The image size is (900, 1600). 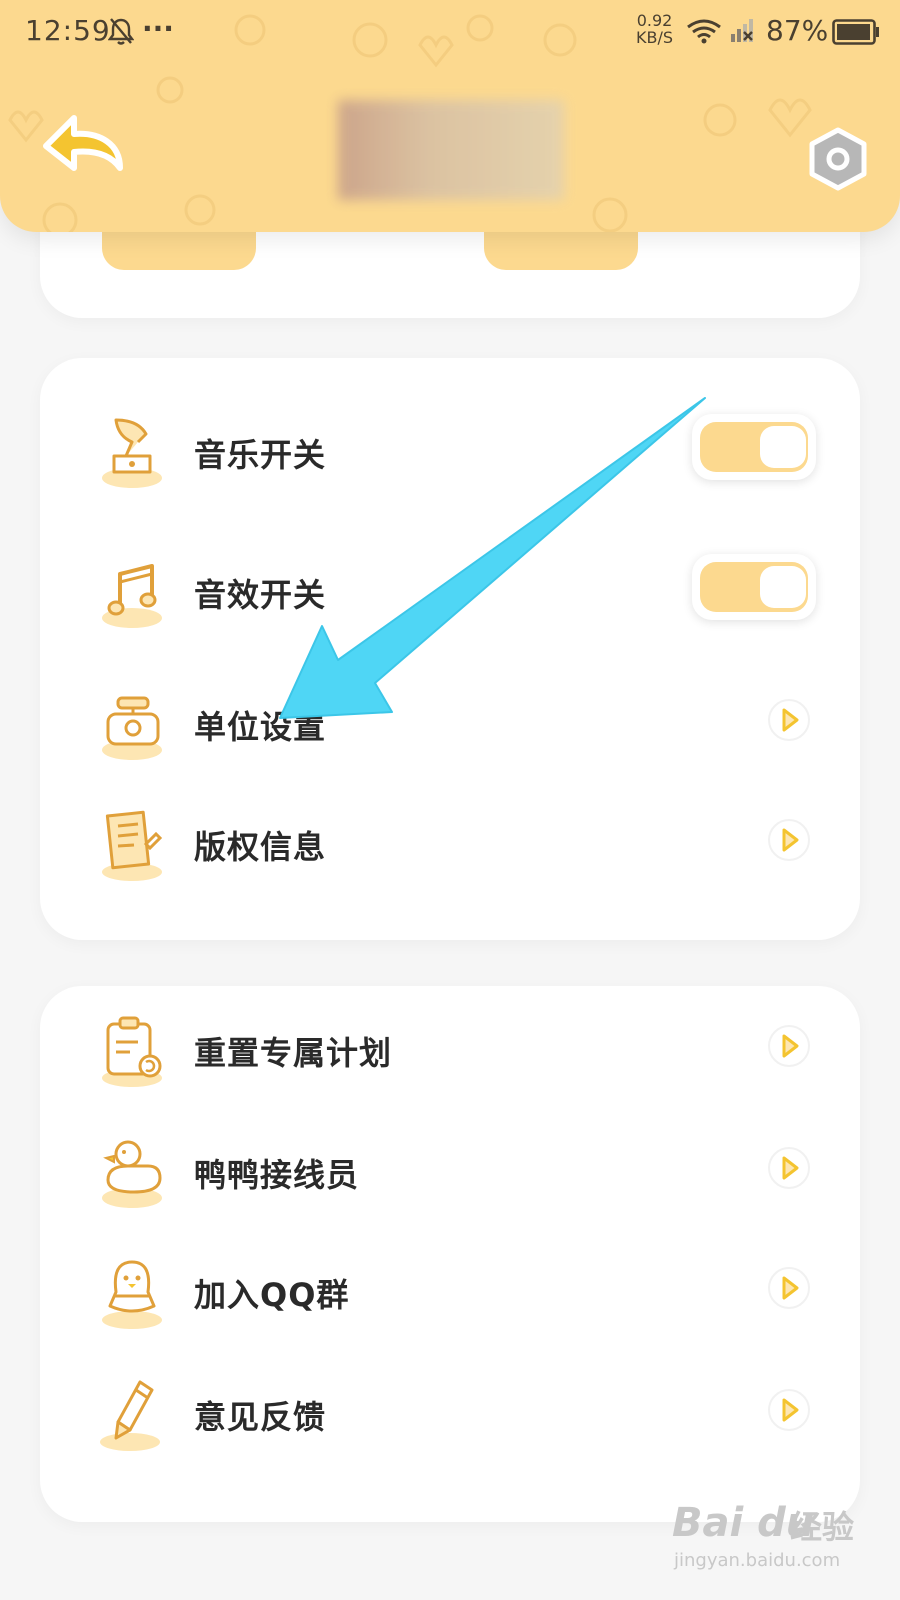 What do you see at coordinates (68, 30) in the screenshot?
I see `status-time: 12:59` at bounding box center [68, 30].